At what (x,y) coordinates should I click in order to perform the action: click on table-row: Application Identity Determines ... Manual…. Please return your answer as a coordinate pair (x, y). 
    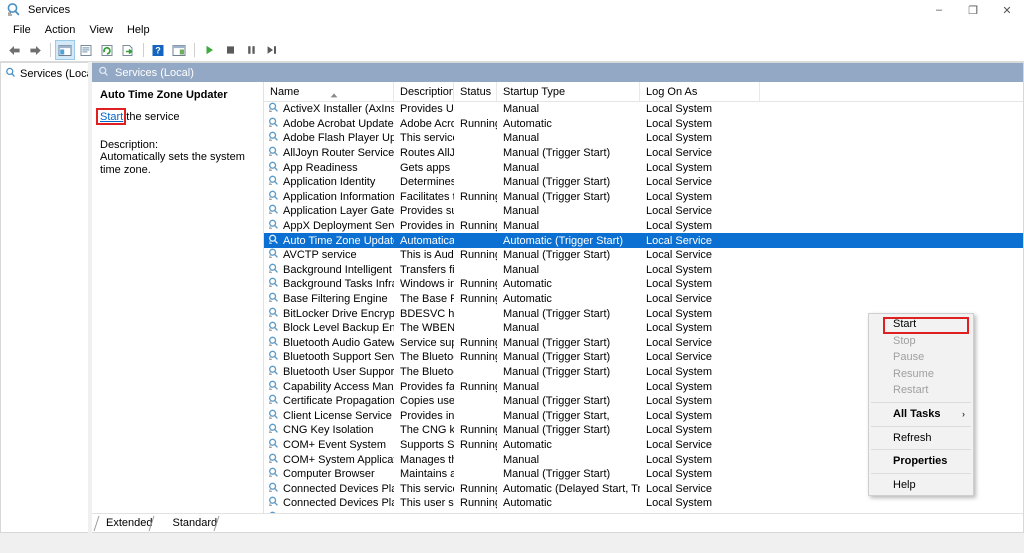
    Looking at the image, I should click on (643, 182).